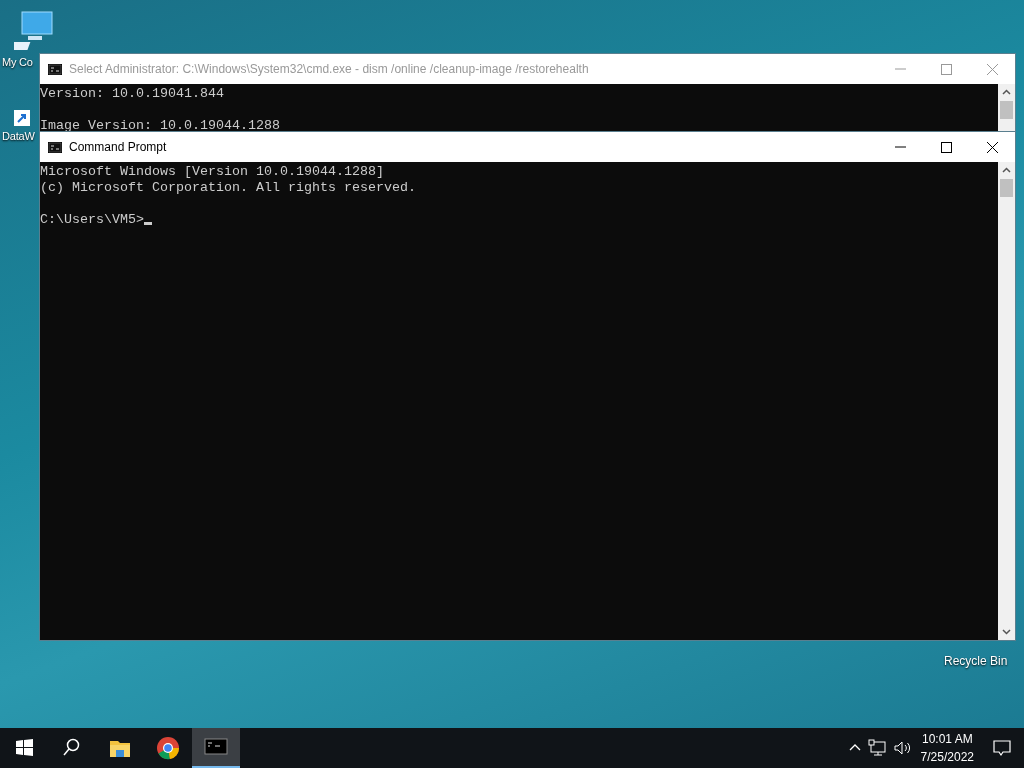  I want to click on shortcut-icon, so click(22, 118).